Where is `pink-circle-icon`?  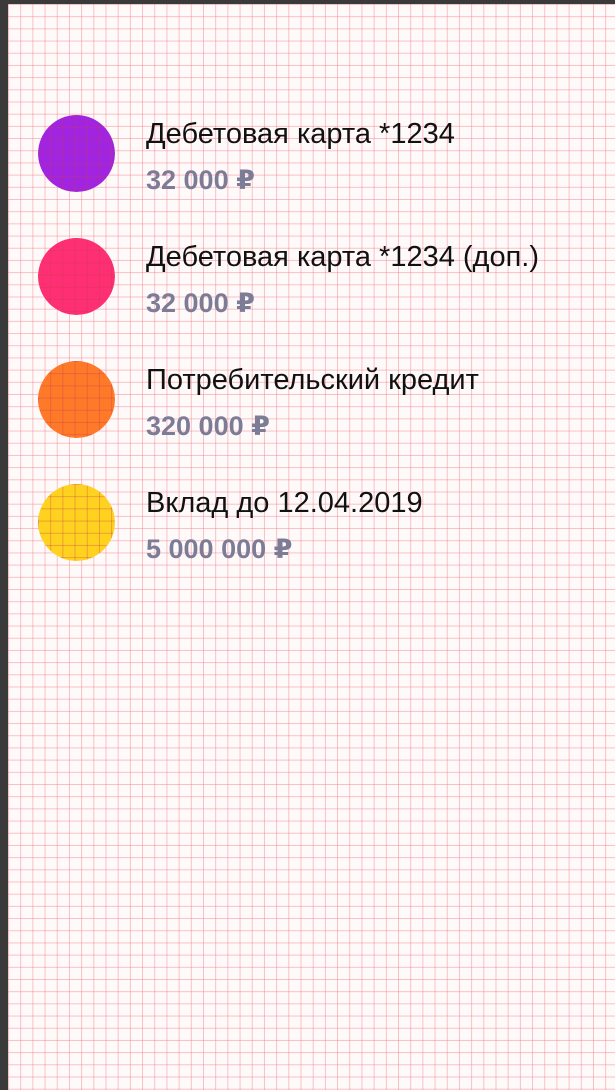 pink-circle-icon is located at coordinates (76, 276).